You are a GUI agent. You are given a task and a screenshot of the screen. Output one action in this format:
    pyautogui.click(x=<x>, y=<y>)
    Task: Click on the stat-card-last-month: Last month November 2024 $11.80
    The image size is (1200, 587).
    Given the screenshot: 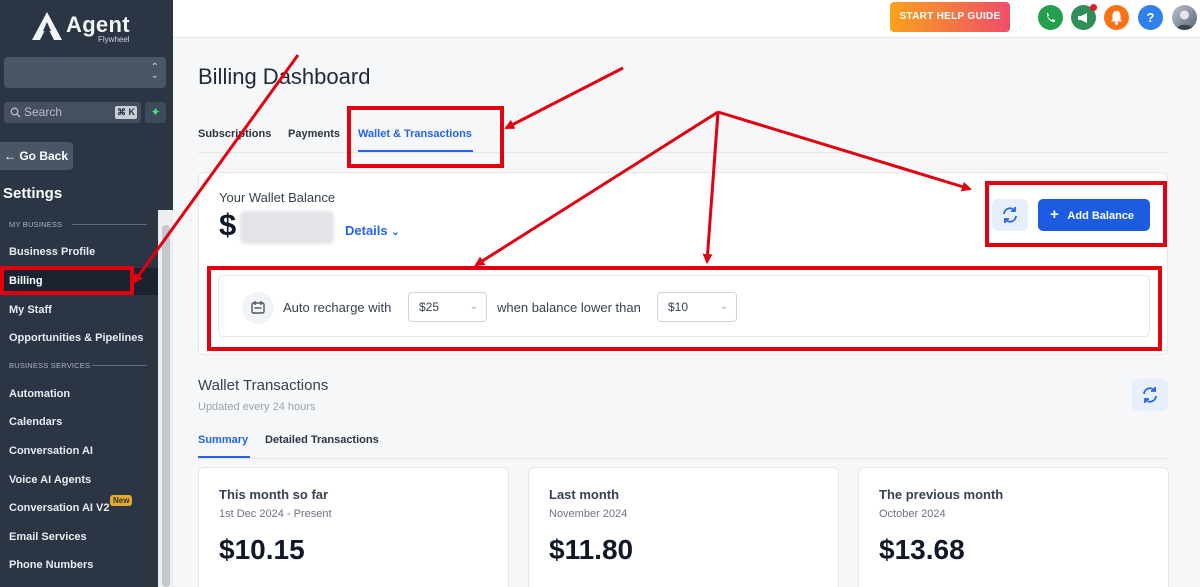 What is the action you would take?
    pyautogui.click(x=683, y=527)
    